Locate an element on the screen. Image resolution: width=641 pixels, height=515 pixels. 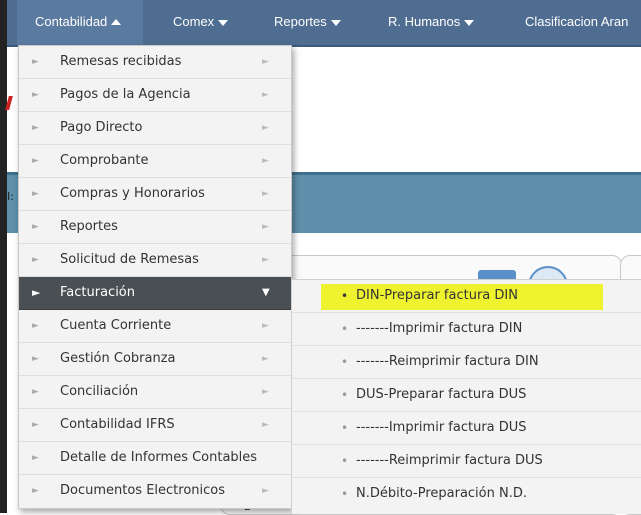
menu-item-cuenta-corriente: ► Cuenta Corriente ► is located at coordinates (155, 326).